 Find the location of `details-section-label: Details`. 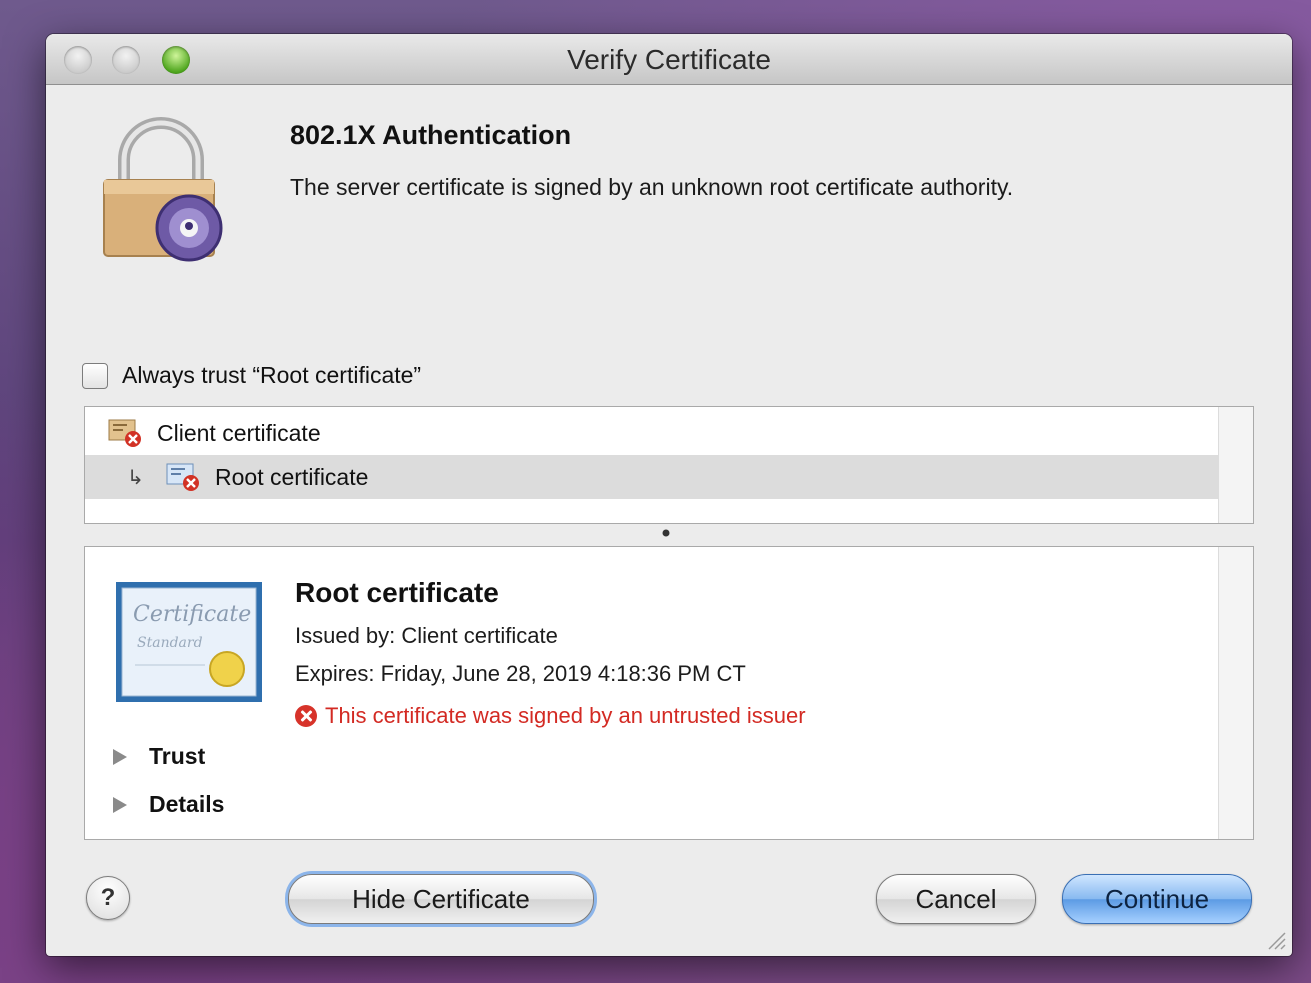

details-section-label: Details is located at coordinates (186, 804).